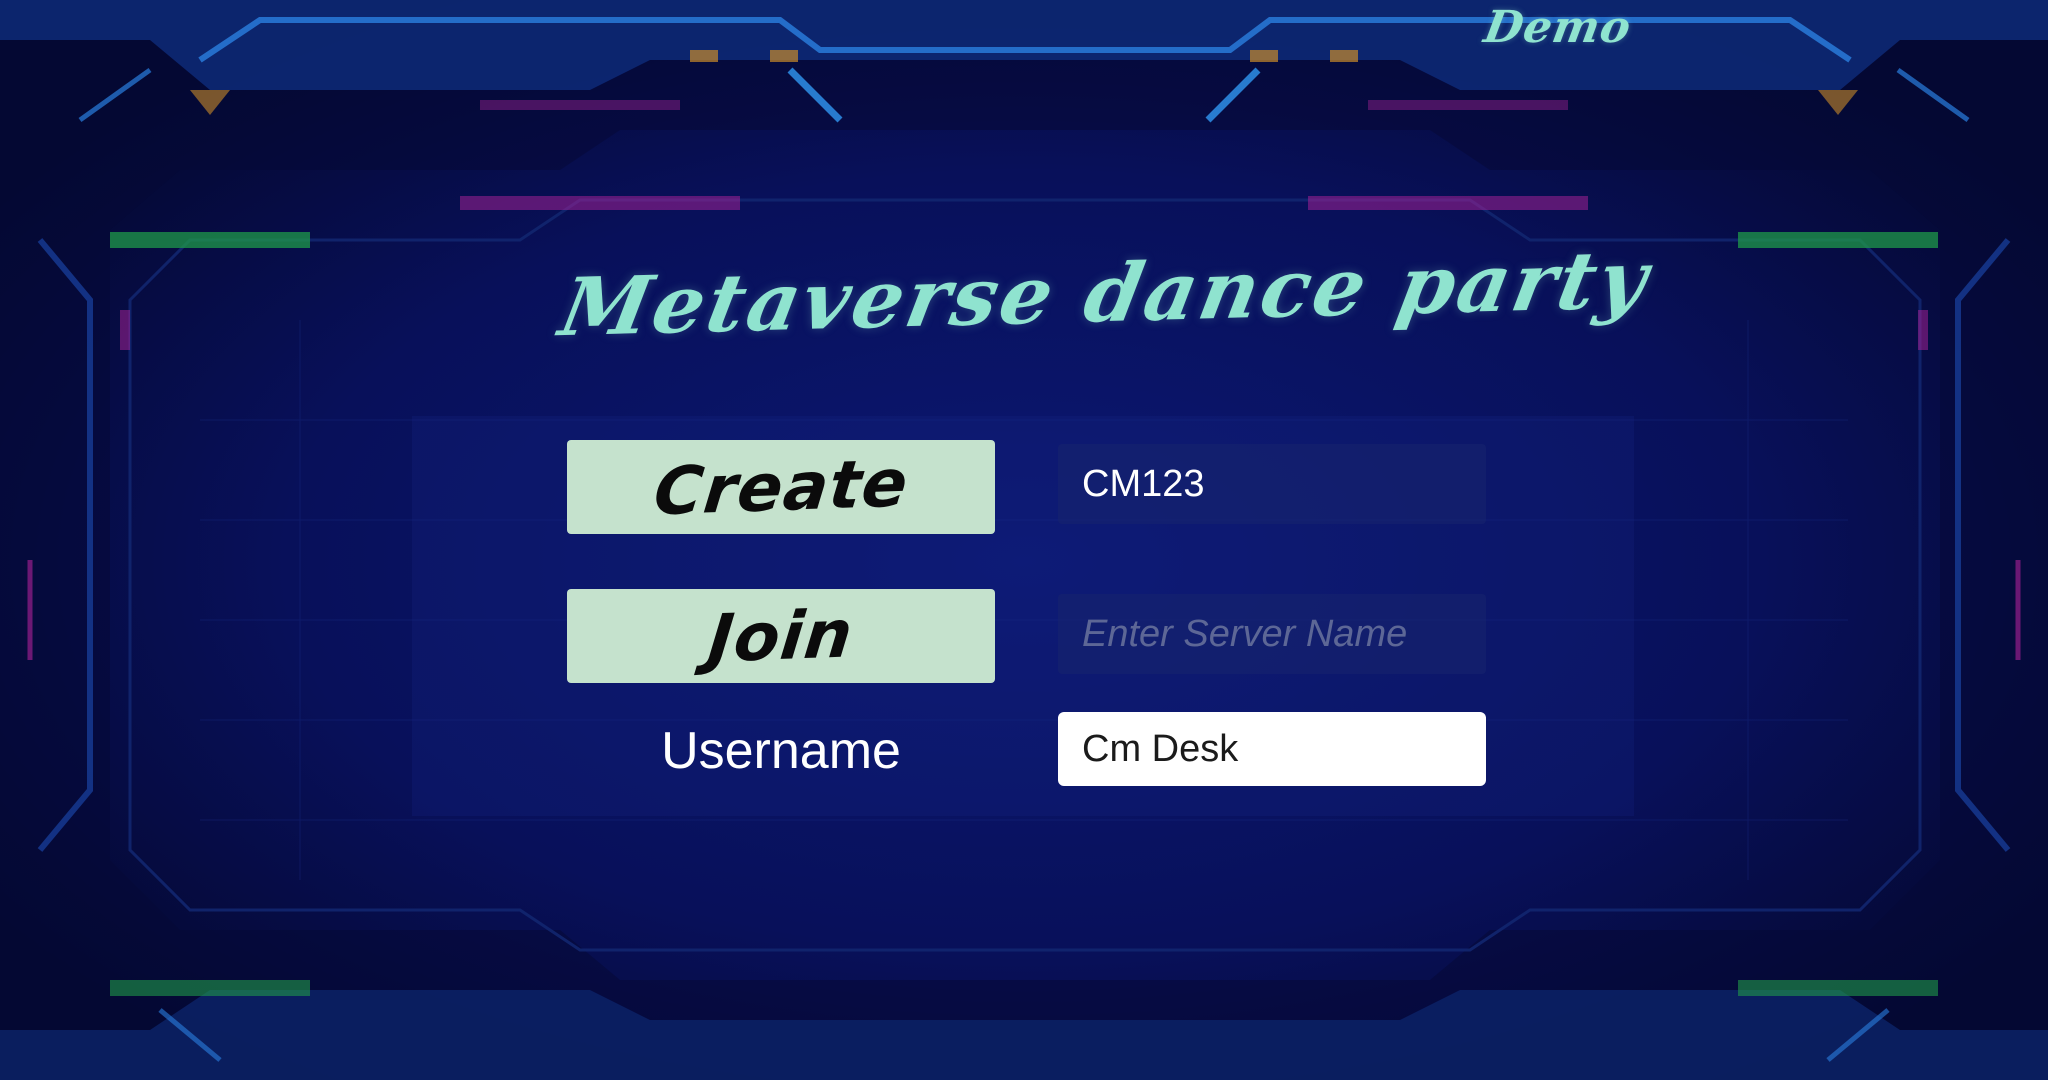 The image size is (2048, 1080). What do you see at coordinates (1558, 27) in the screenshot?
I see `demo-label: Demo` at bounding box center [1558, 27].